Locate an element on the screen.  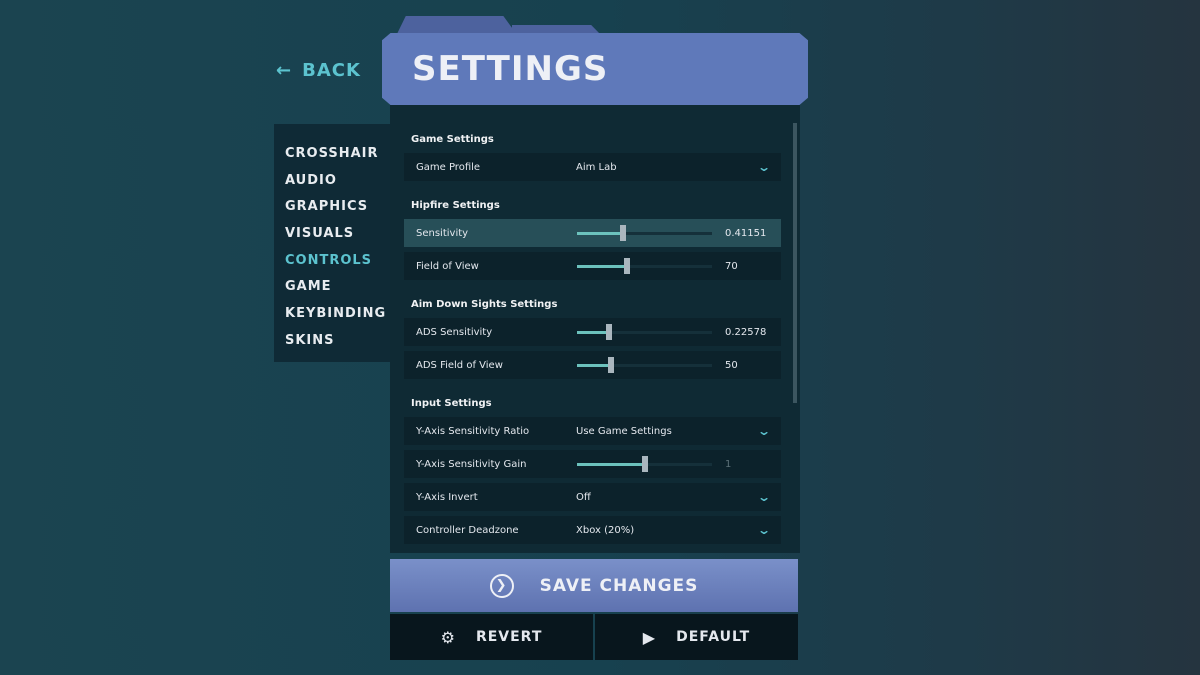
row-label: Game Profile is located at coordinates (448, 167).